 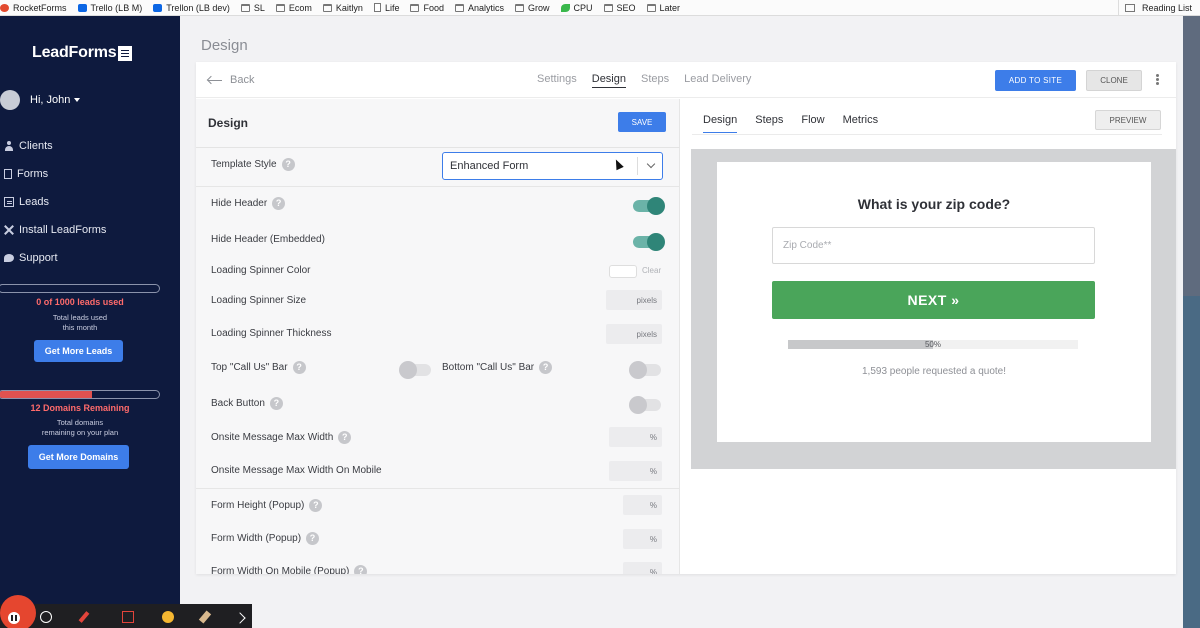 I want to click on sidebar-item-clients: Clients, so click(x=55, y=146).